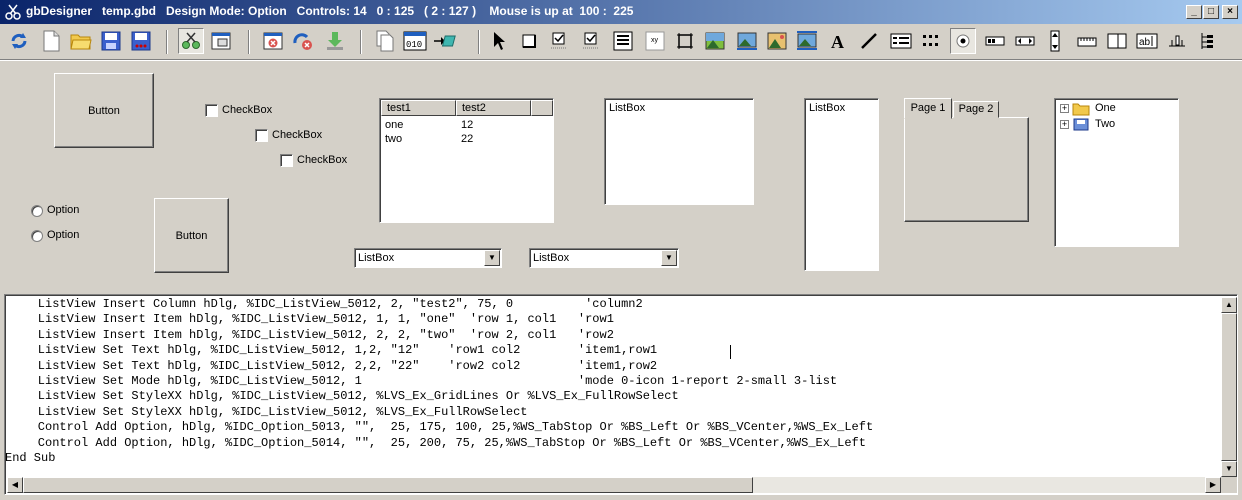 Image resolution: width=1242 pixels, height=500 pixels. I want to click on tree-item: One, so click(1105, 108).